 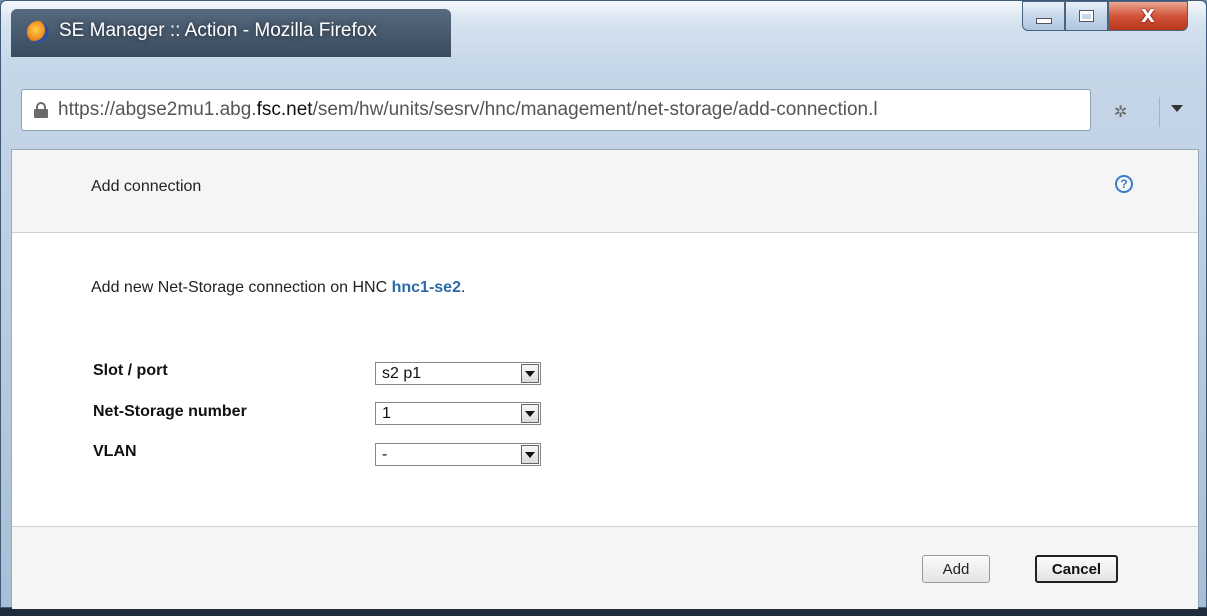 I want to click on dialog-footer: Add Cancel, so click(x=605, y=567).